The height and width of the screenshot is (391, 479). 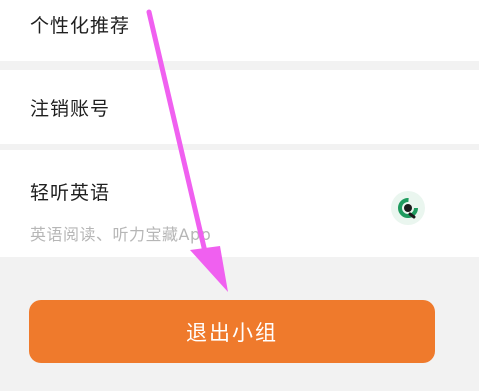 What do you see at coordinates (70, 109) in the screenshot?
I see `cancel-account-label: 注销账号` at bounding box center [70, 109].